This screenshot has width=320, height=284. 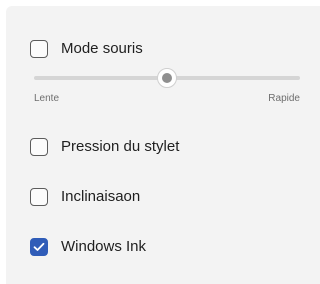 What do you see at coordinates (39, 147) in the screenshot?
I see `pen-pressure-checkbox` at bounding box center [39, 147].